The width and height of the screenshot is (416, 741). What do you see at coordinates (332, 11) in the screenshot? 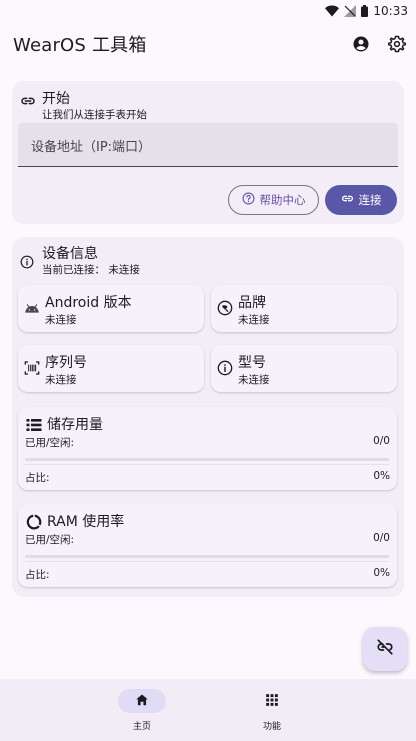
I see `wifi-icon` at bounding box center [332, 11].